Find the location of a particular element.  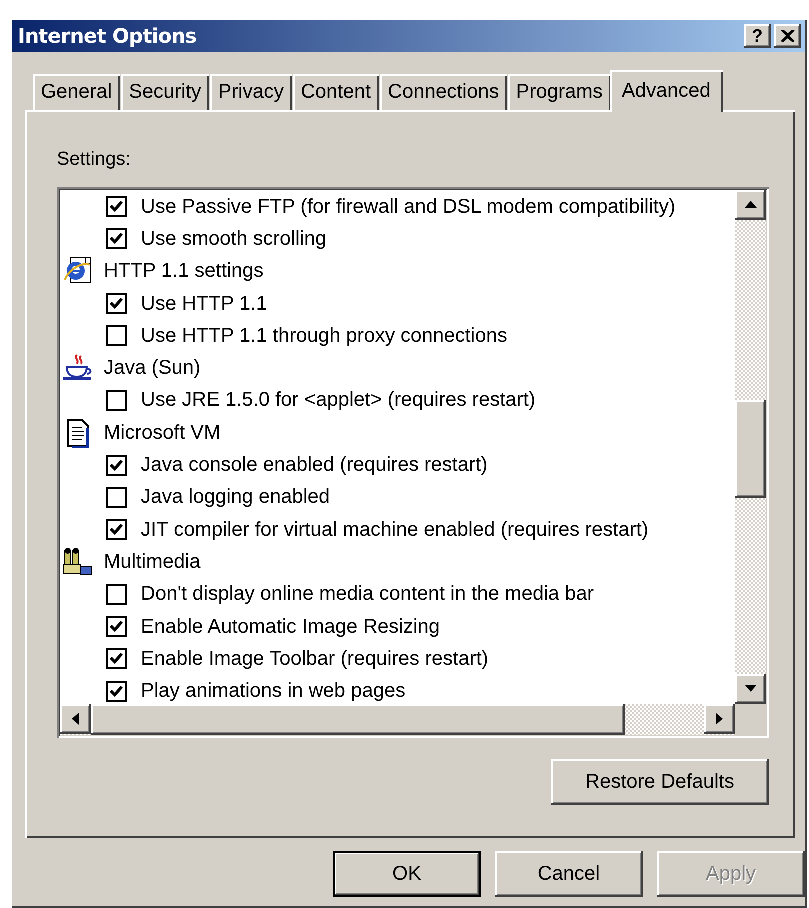

setting-label: Don't display online media content in the media bar is located at coordinates (367, 594).